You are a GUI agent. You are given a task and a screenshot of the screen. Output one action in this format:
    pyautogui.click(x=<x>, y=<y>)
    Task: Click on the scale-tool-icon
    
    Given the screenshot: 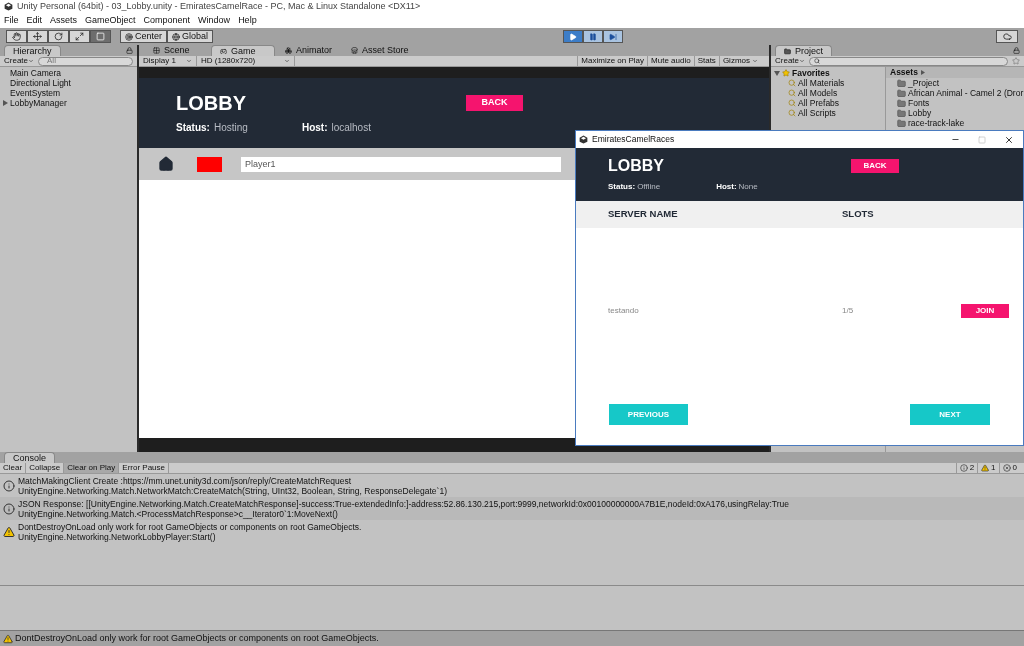 What is the action you would take?
    pyautogui.click(x=79, y=36)
    